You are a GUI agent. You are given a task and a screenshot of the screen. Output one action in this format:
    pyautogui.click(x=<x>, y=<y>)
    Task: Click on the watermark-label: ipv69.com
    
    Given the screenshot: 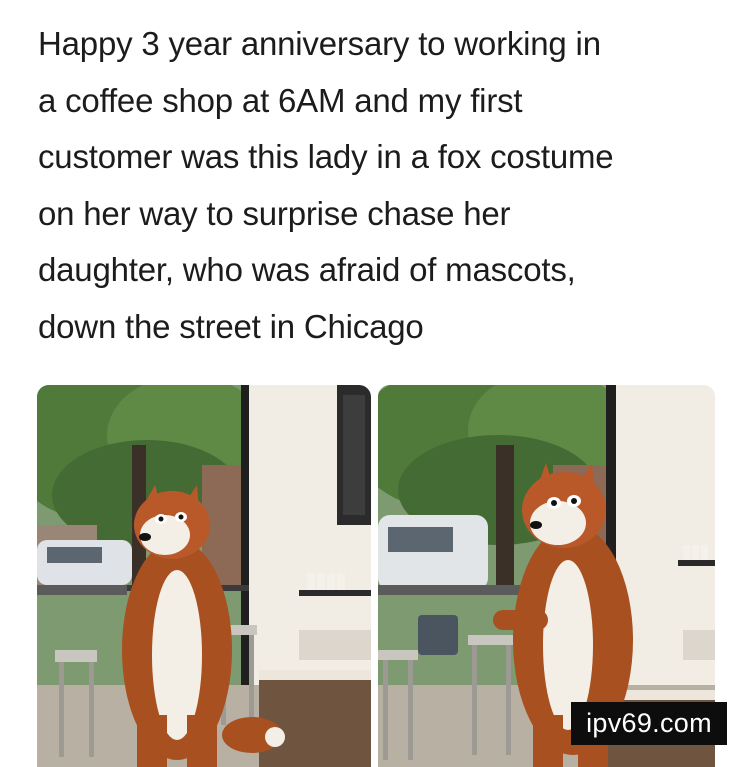 What is the action you would take?
    pyautogui.click(x=649, y=723)
    